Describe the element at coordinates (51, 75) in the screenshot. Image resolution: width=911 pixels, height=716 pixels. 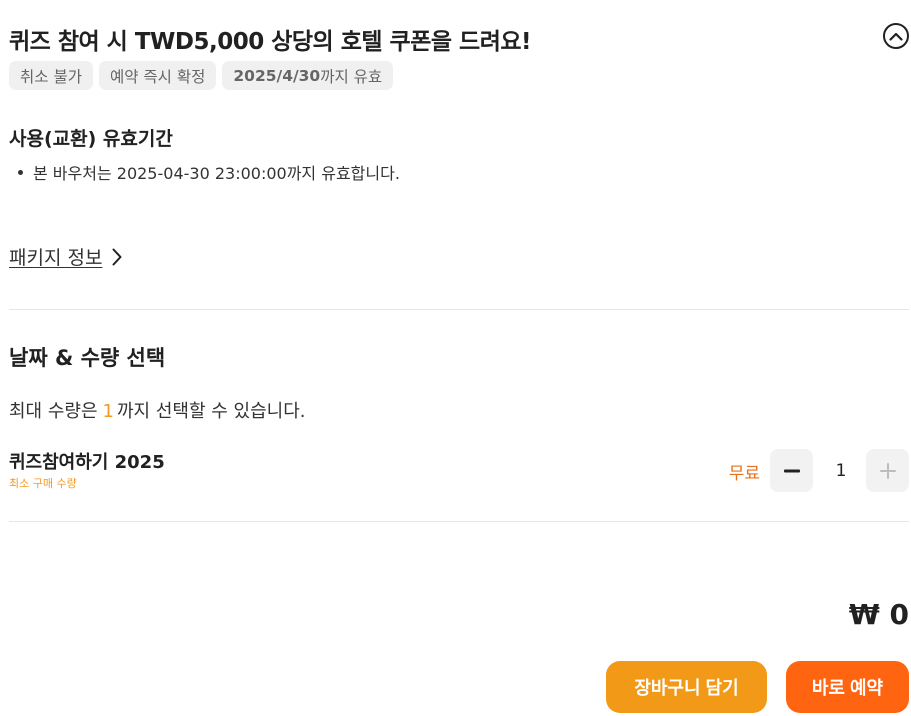
I see `tag-non-refundable: 취소 불가` at that location.